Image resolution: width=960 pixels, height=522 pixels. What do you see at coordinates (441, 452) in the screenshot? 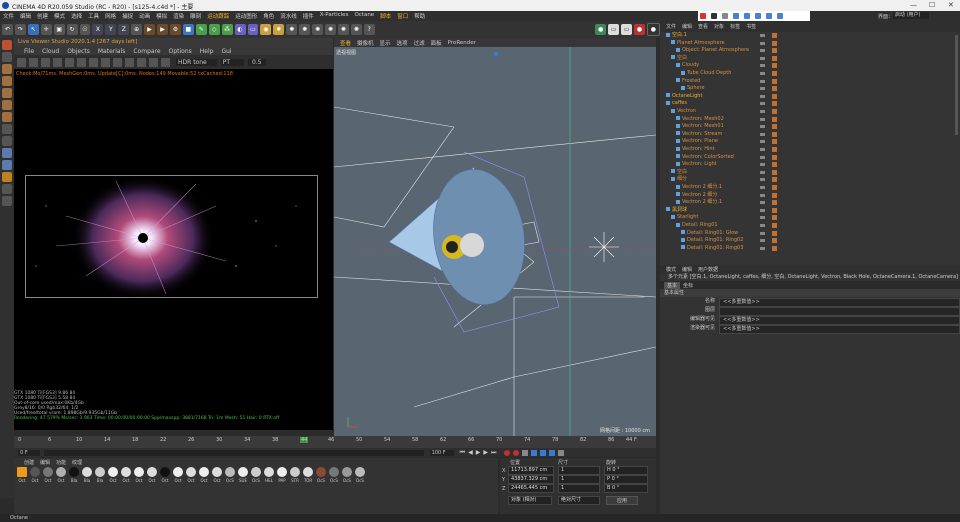
I see `end-frame-field: 100 F` at bounding box center [441, 452].